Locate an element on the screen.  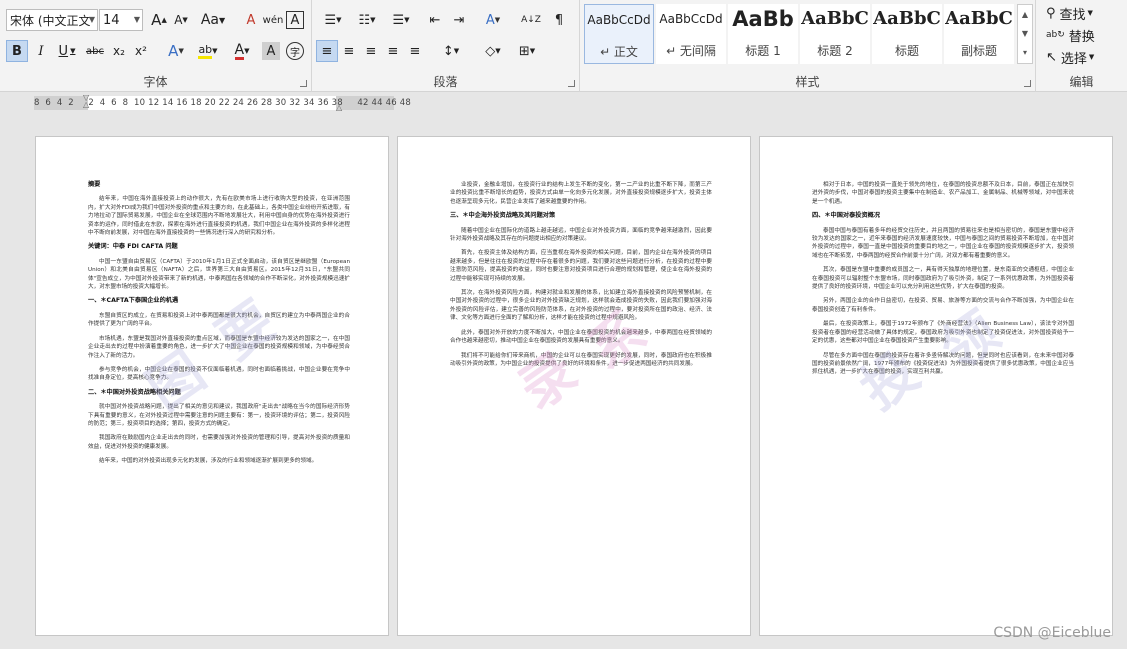
align-center-icon: ≡ is located at coordinates (349, 51).